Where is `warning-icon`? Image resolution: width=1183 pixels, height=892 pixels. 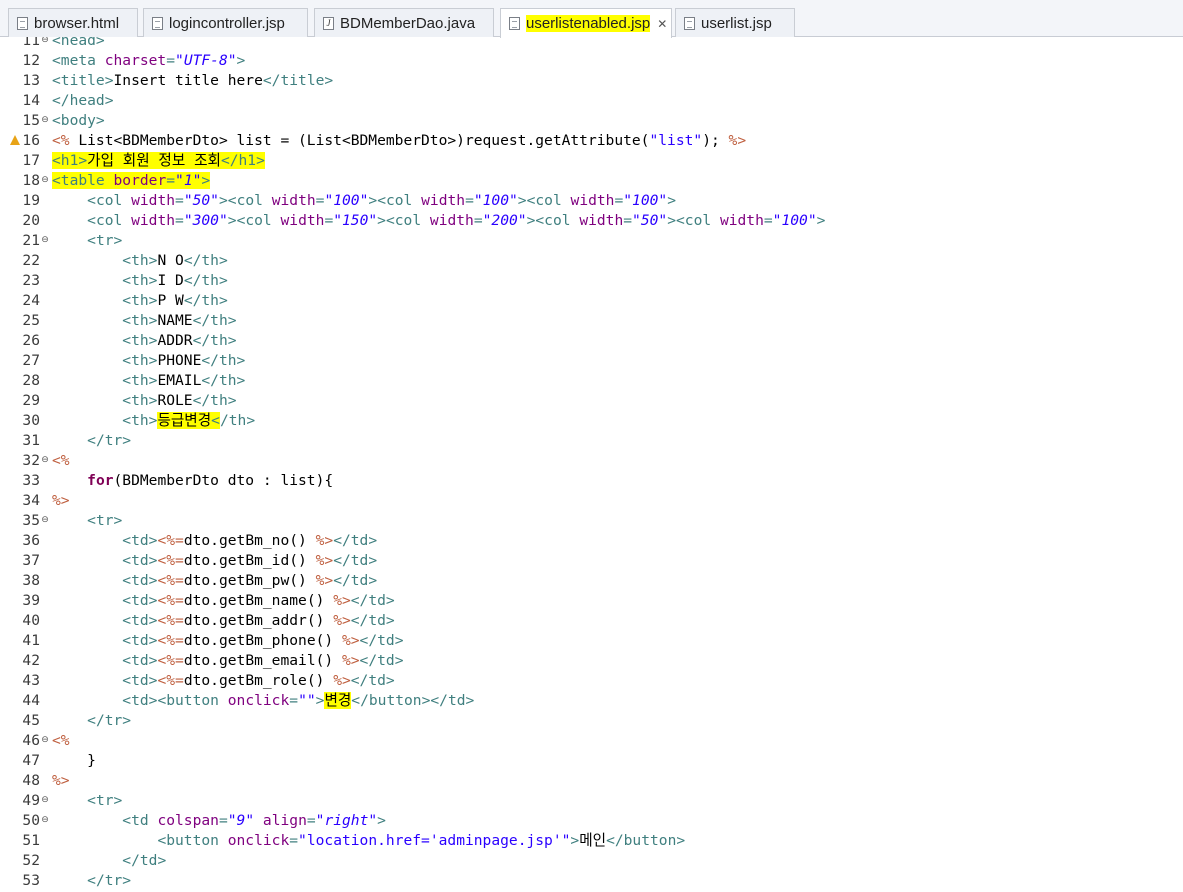 warning-icon is located at coordinates (15, 140).